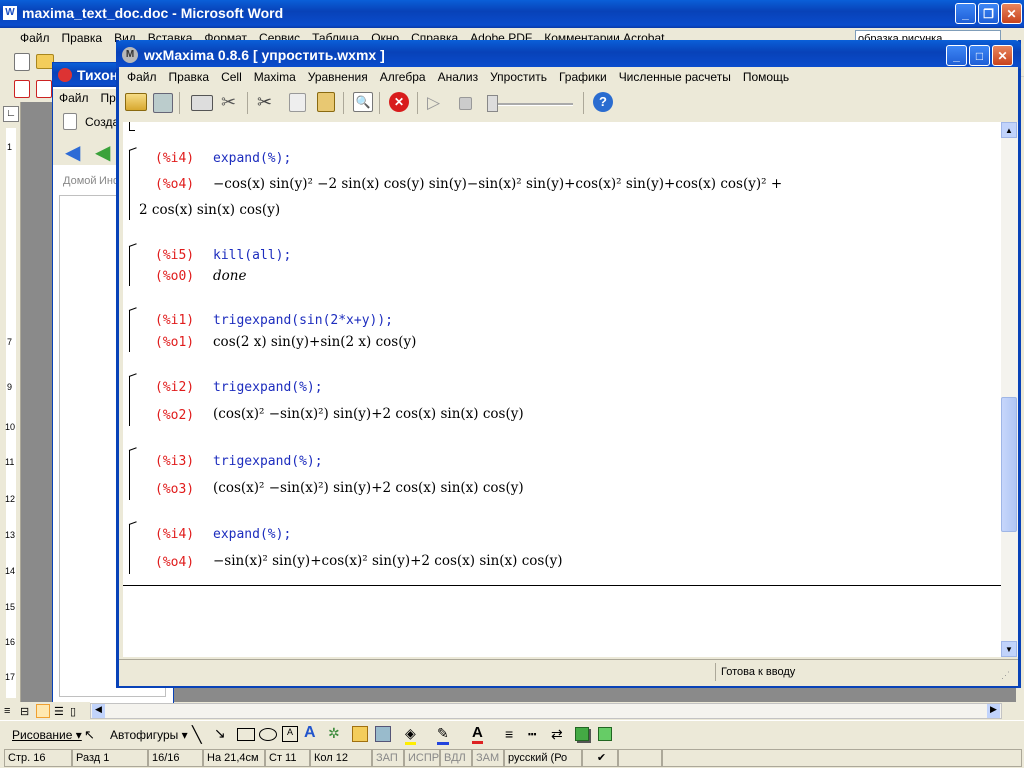  What do you see at coordinates (275, 77) in the screenshot?
I see `menu-maxima: Maxima` at bounding box center [275, 77].